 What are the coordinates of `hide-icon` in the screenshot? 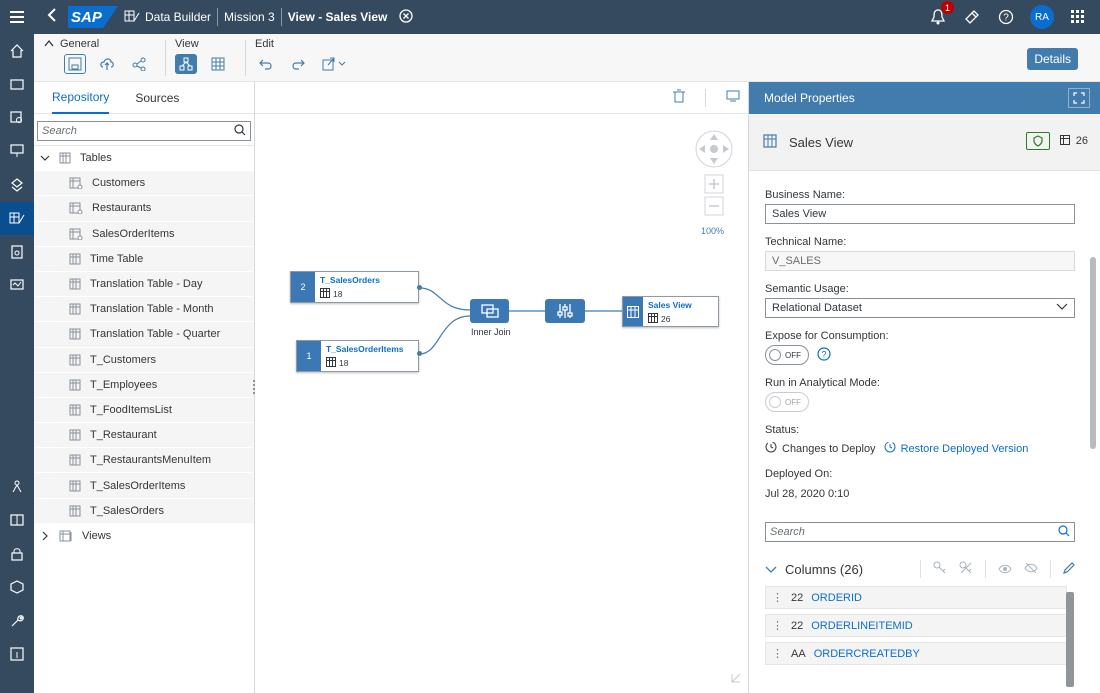 It's located at (1031, 569).